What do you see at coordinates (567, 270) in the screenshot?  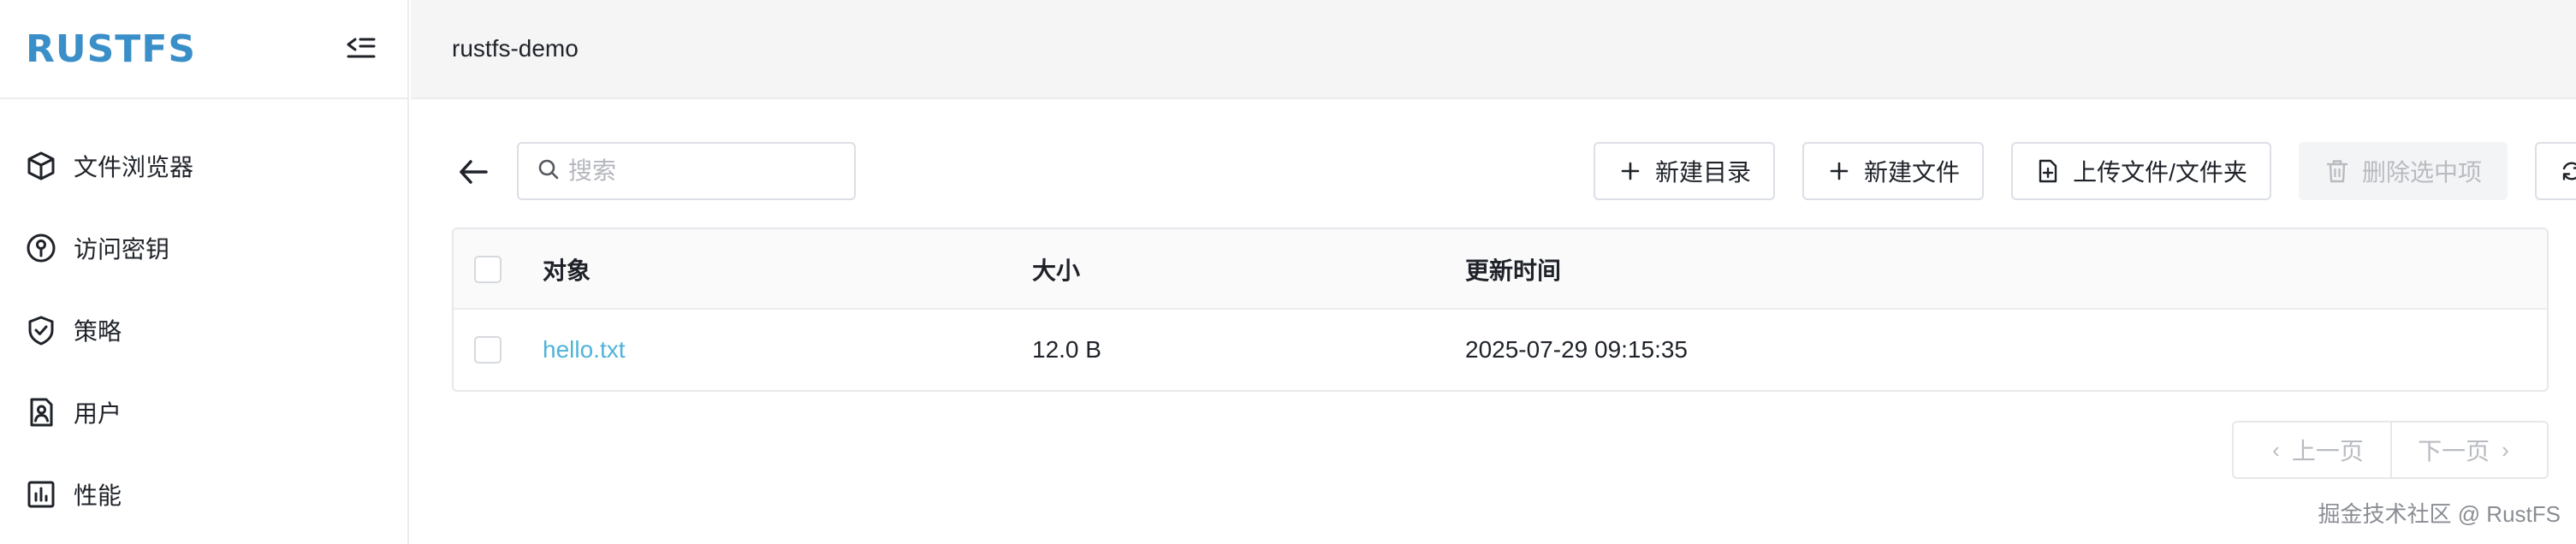 I see `column-header-object: 对象` at bounding box center [567, 270].